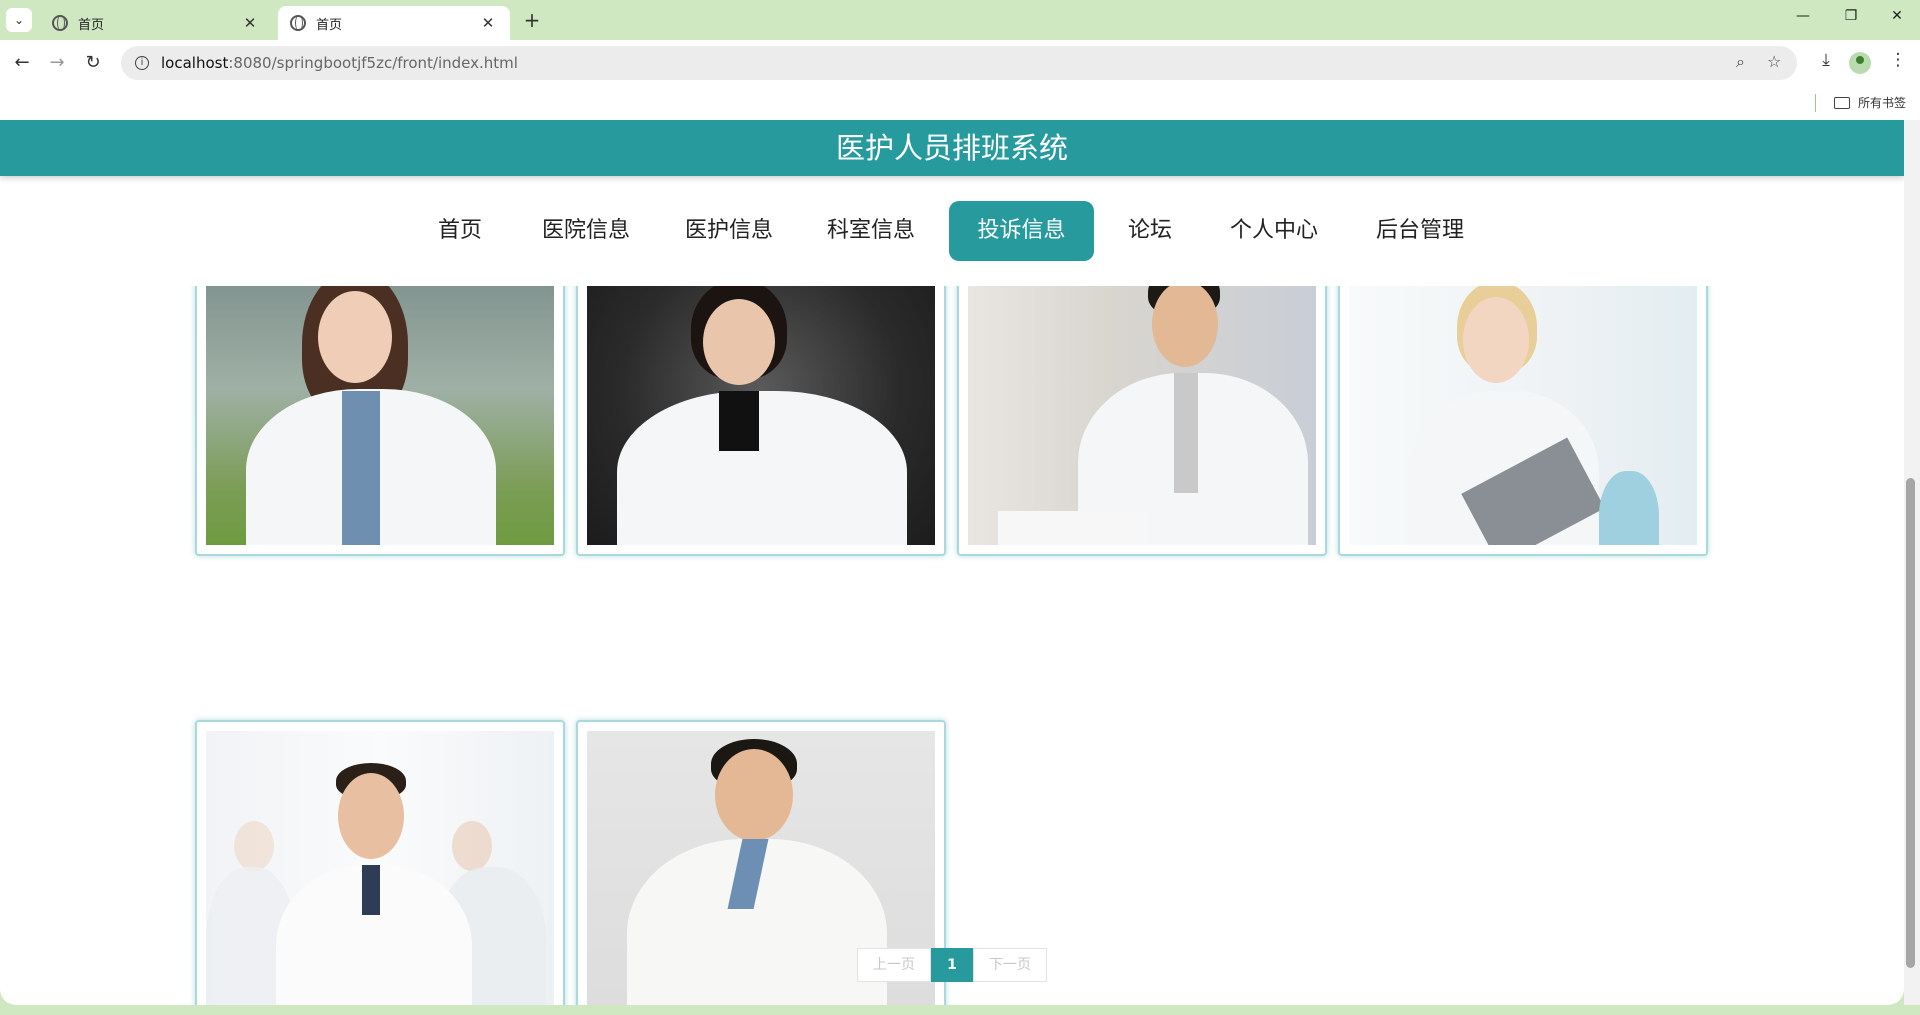 The width and height of the screenshot is (1920, 1015). Describe the element at coordinates (1842, 102) in the screenshot. I see `folder-icon` at that location.